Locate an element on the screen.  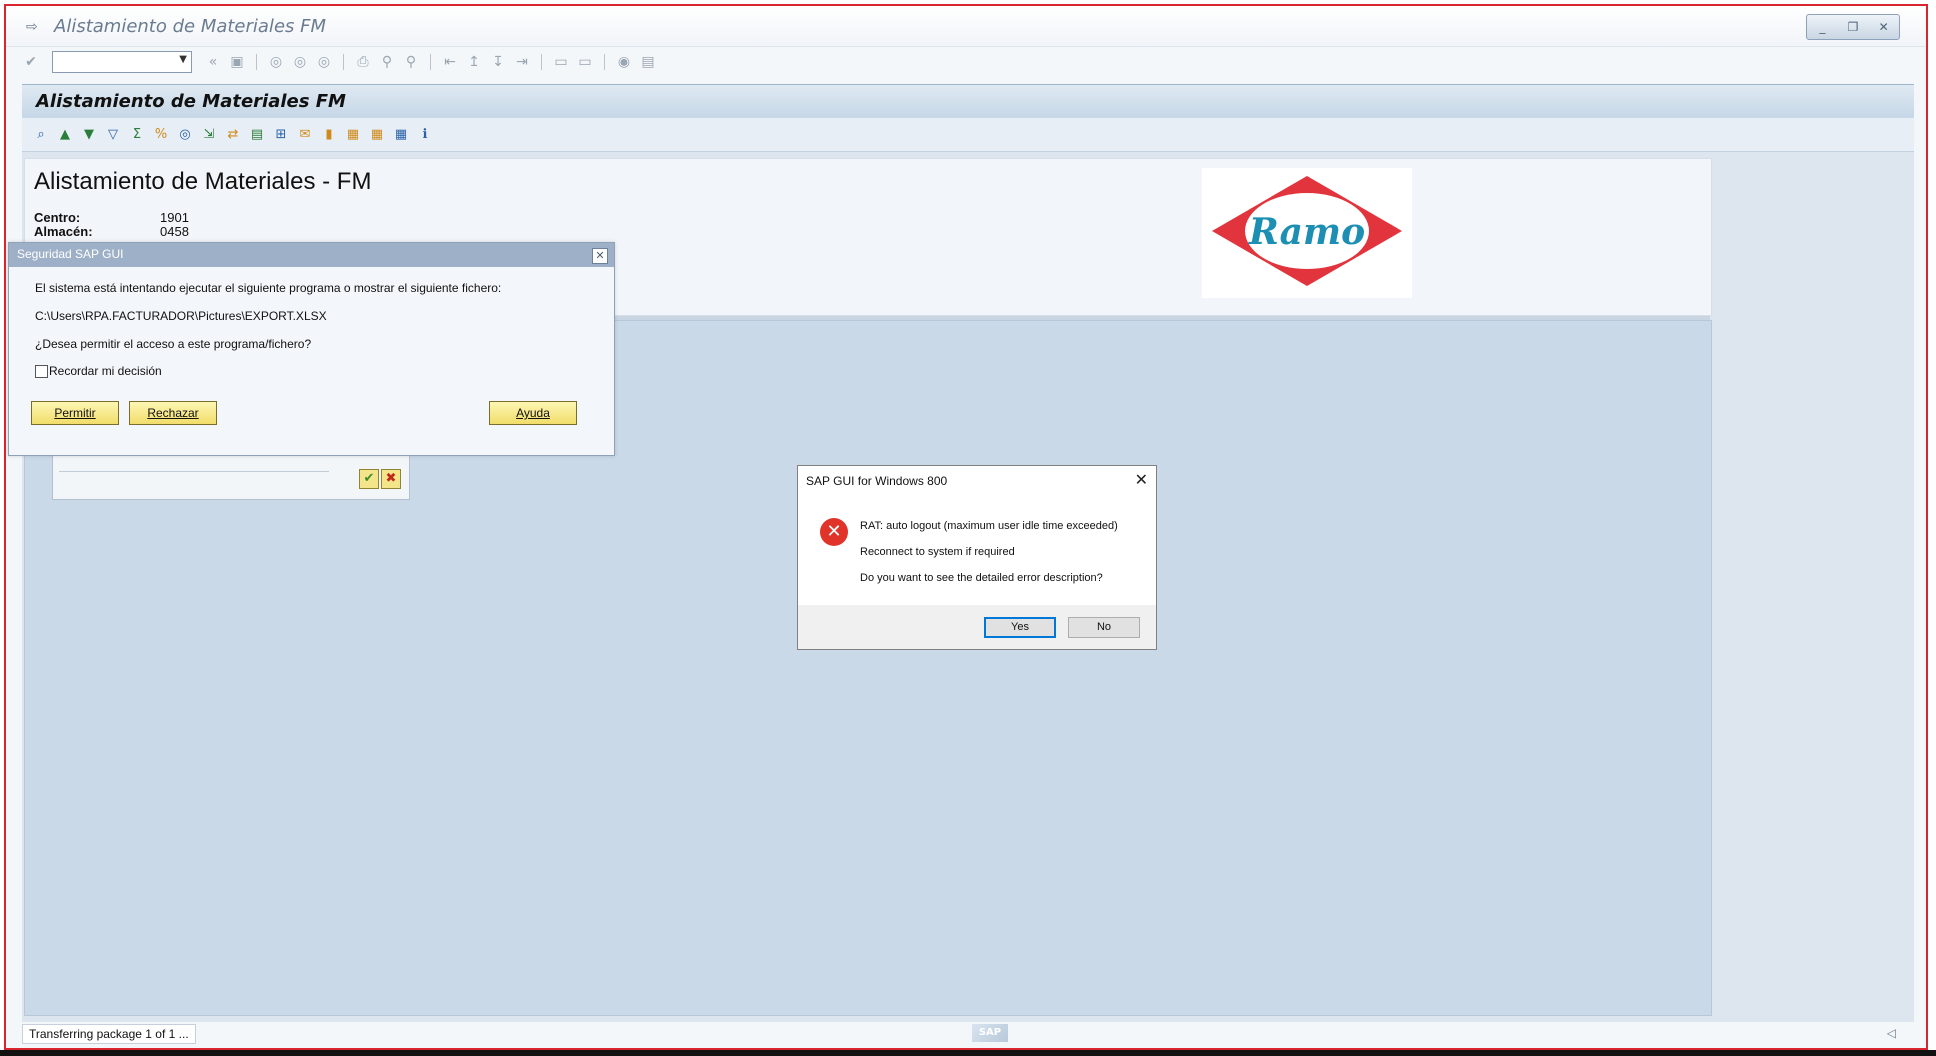
status-text: Transferring package 1 of 1 is located at coordinates (102, 1034).